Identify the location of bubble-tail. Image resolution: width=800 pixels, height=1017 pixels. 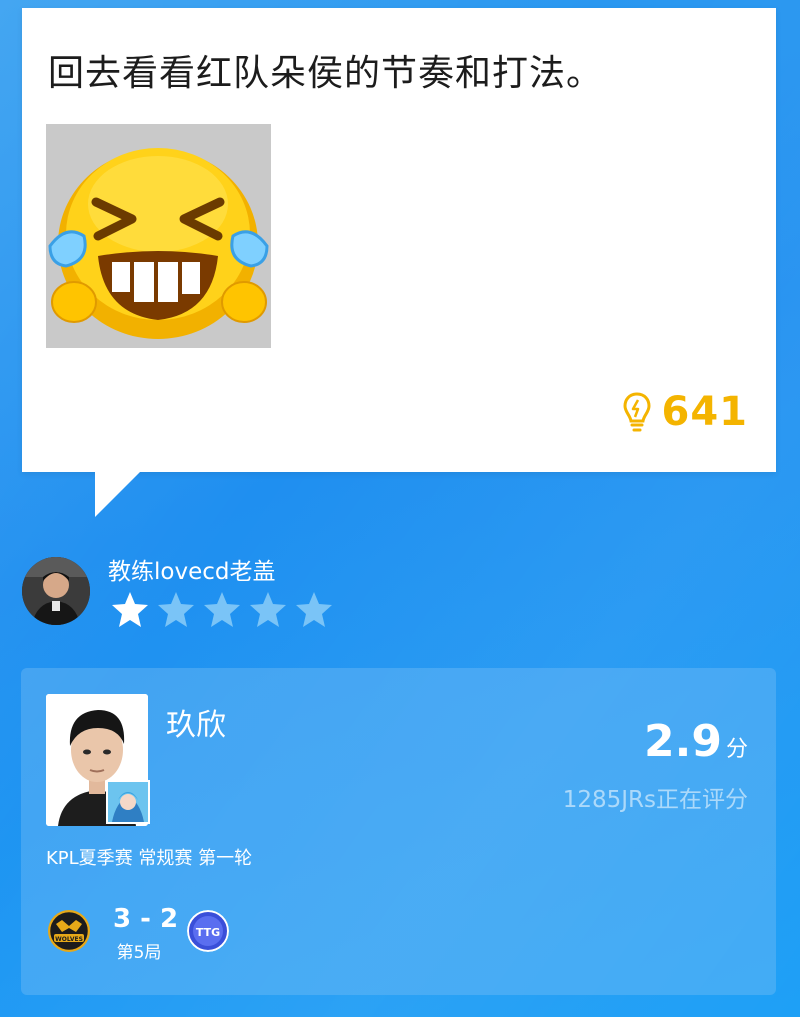
(118, 494).